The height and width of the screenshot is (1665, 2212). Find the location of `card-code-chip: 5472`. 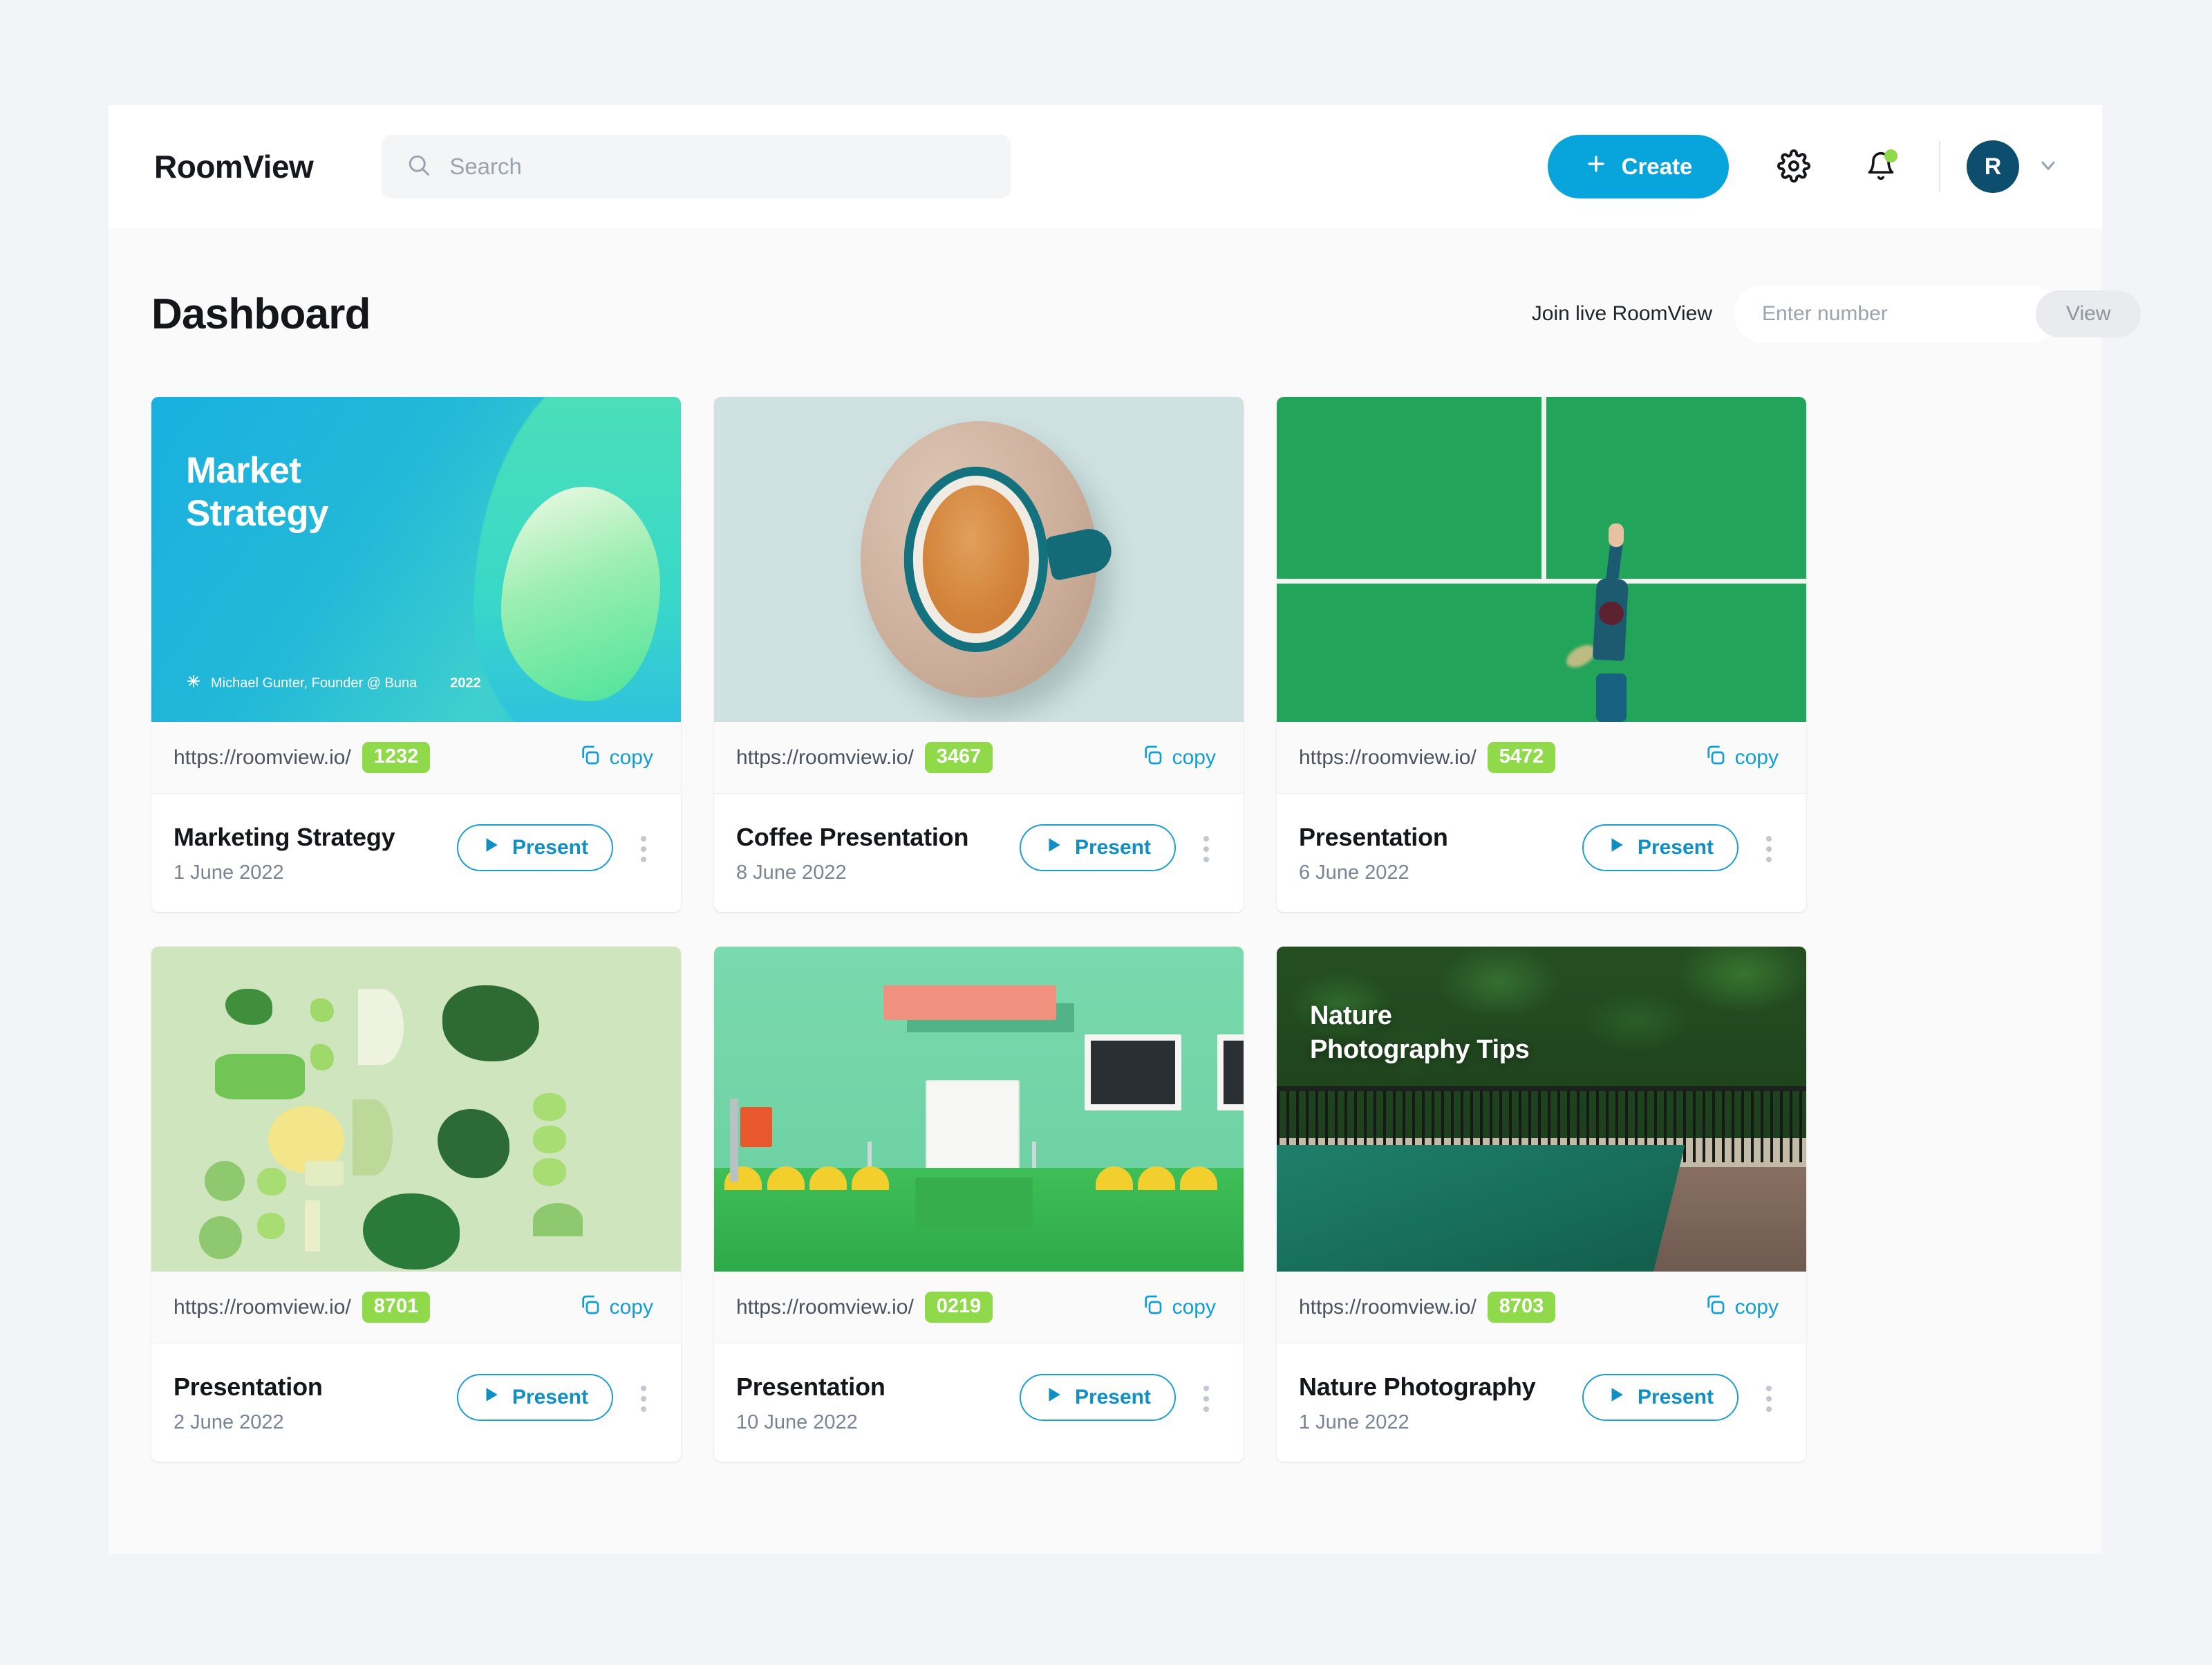

card-code-chip: 5472 is located at coordinates (1521, 757).